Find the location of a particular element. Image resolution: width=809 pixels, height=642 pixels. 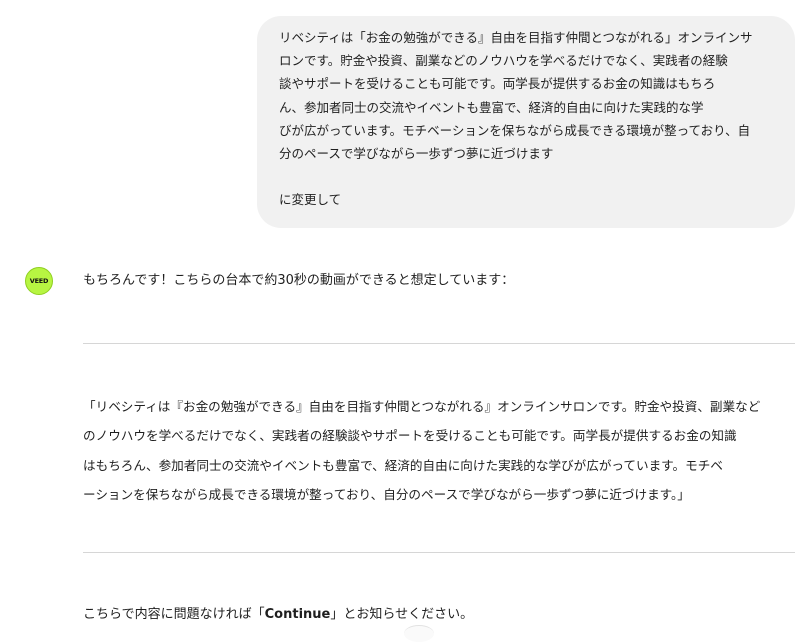

outro-suffix: 」とお知らせください。 is located at coordinates (402, 614).